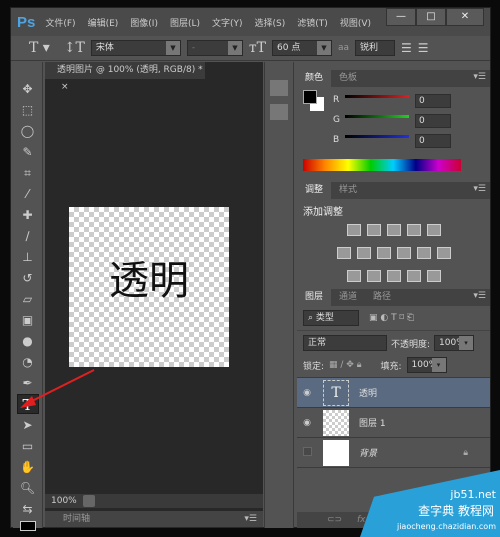 This screenshot has height=537, width=500. Describe the element at coordinates (65, 87) in the screenshot. I see `close-tab-icon: ×` at that location.